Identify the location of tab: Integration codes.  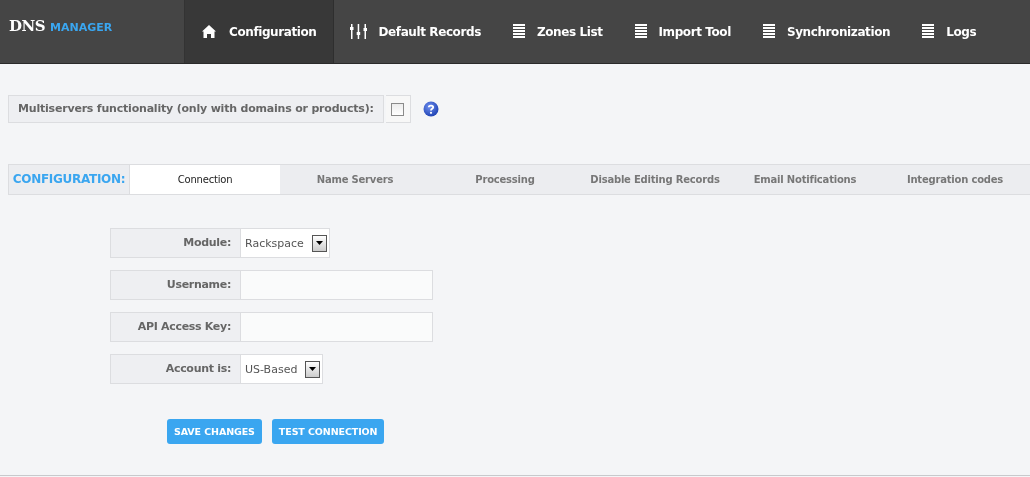
(955, 179).